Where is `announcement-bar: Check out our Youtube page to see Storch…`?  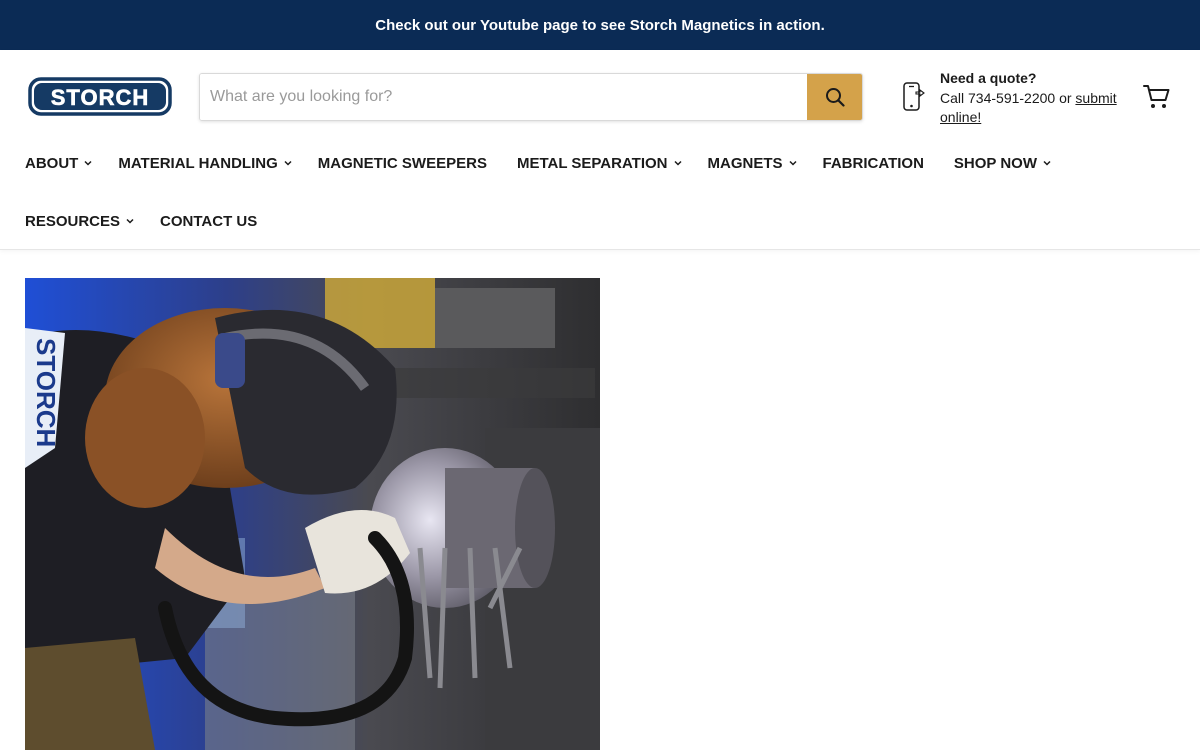
announcement-bar: Check out our Youtube page to see Storch… is located at coordinates (600, 25).